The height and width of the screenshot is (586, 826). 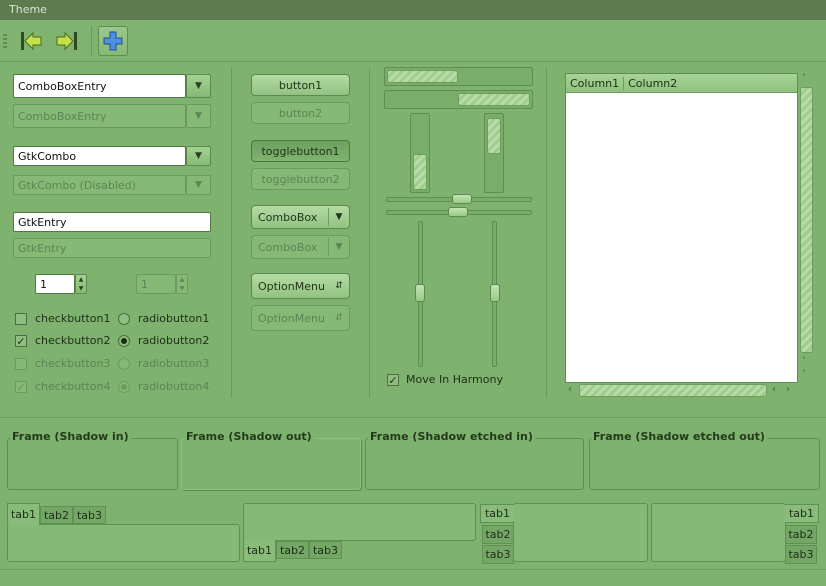 I want to click on combobox-disabled-label: ComboBox, so click(x=288, y=247).